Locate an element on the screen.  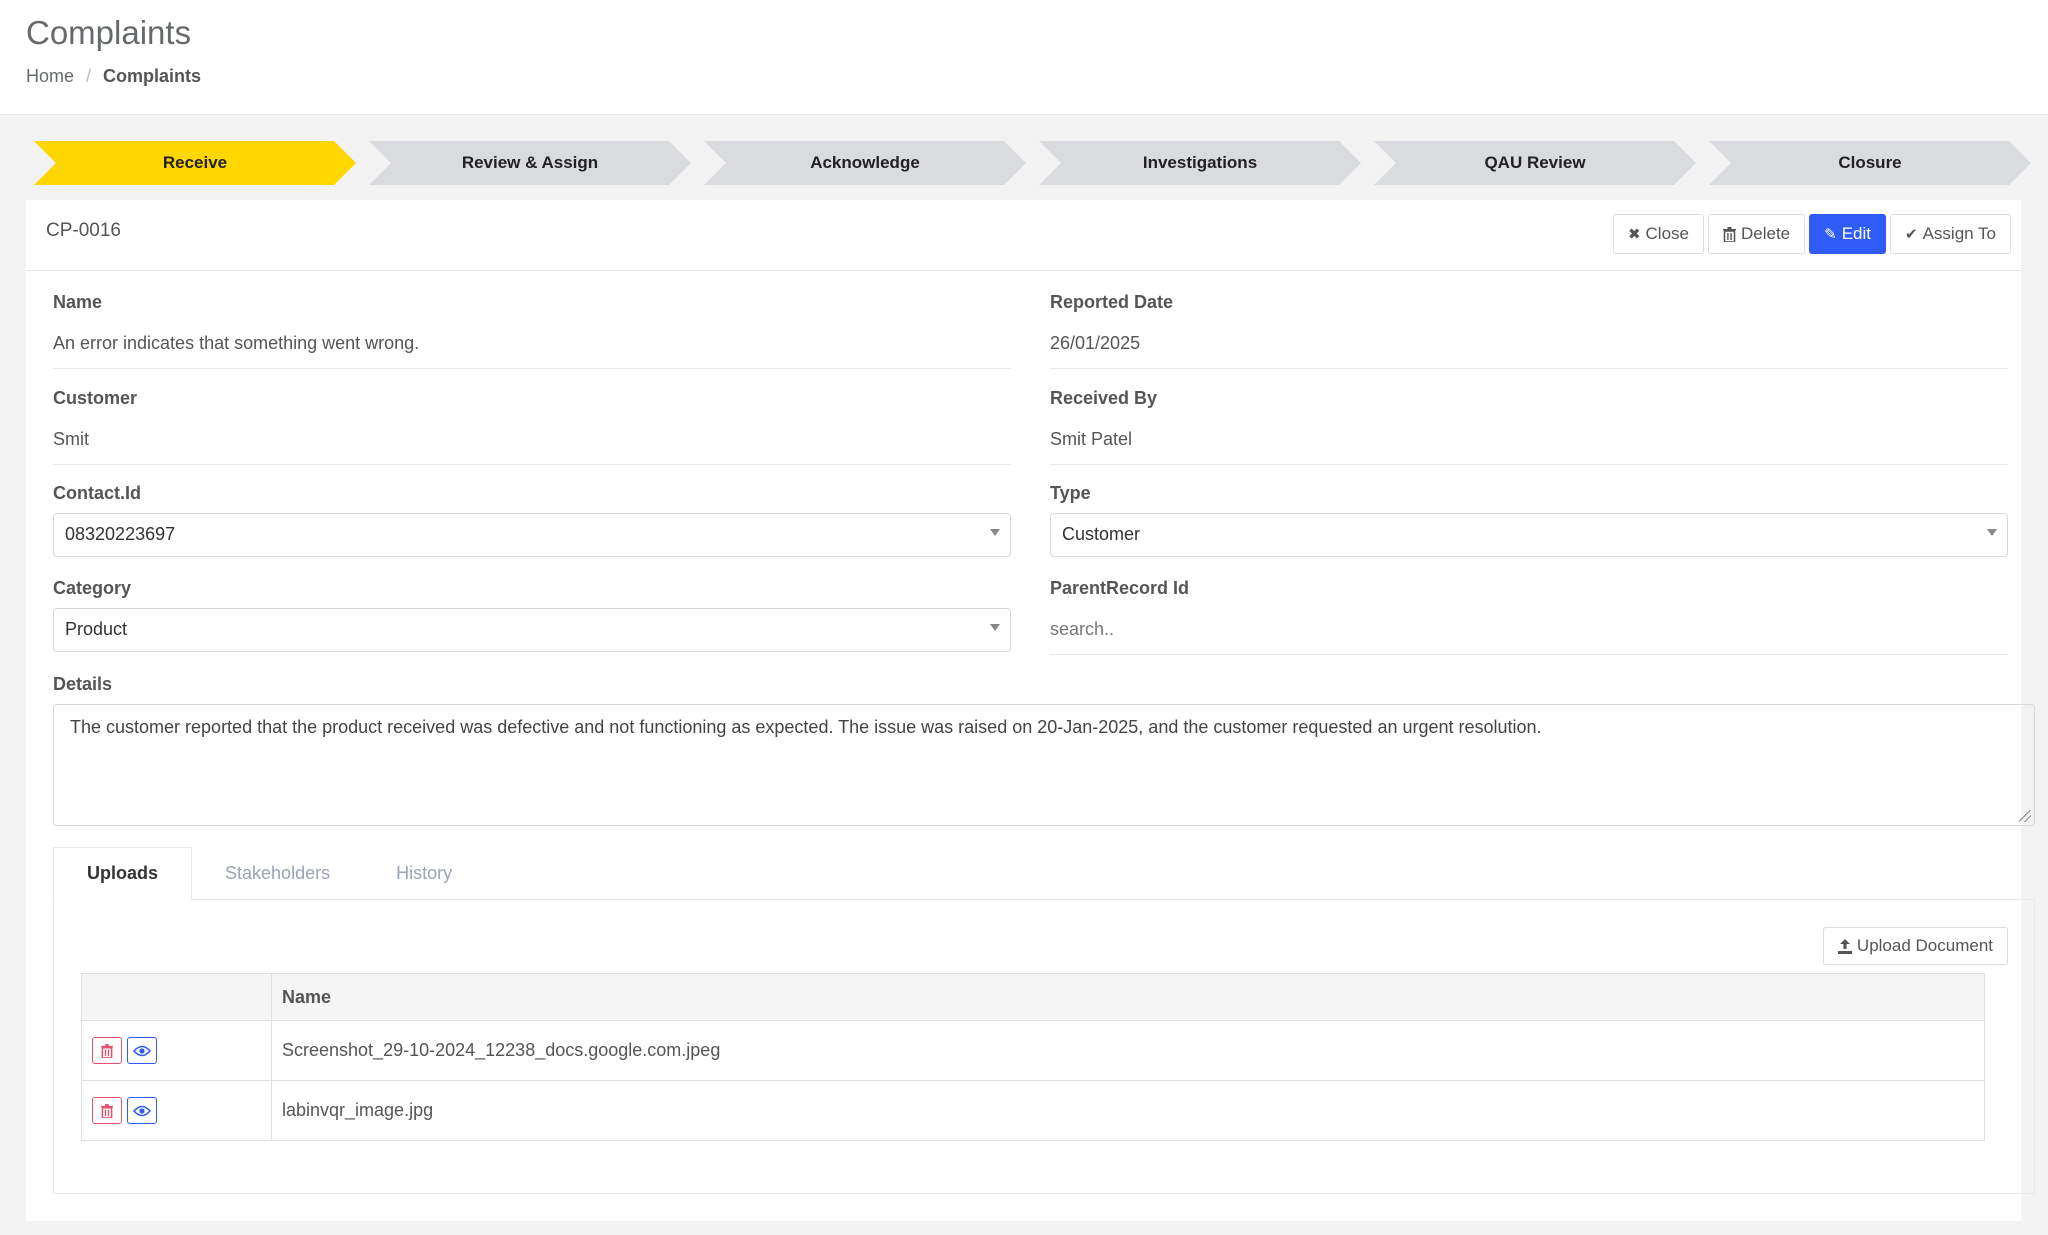
edit-button: ✎ Edit is located at coordinates (1848, 234).